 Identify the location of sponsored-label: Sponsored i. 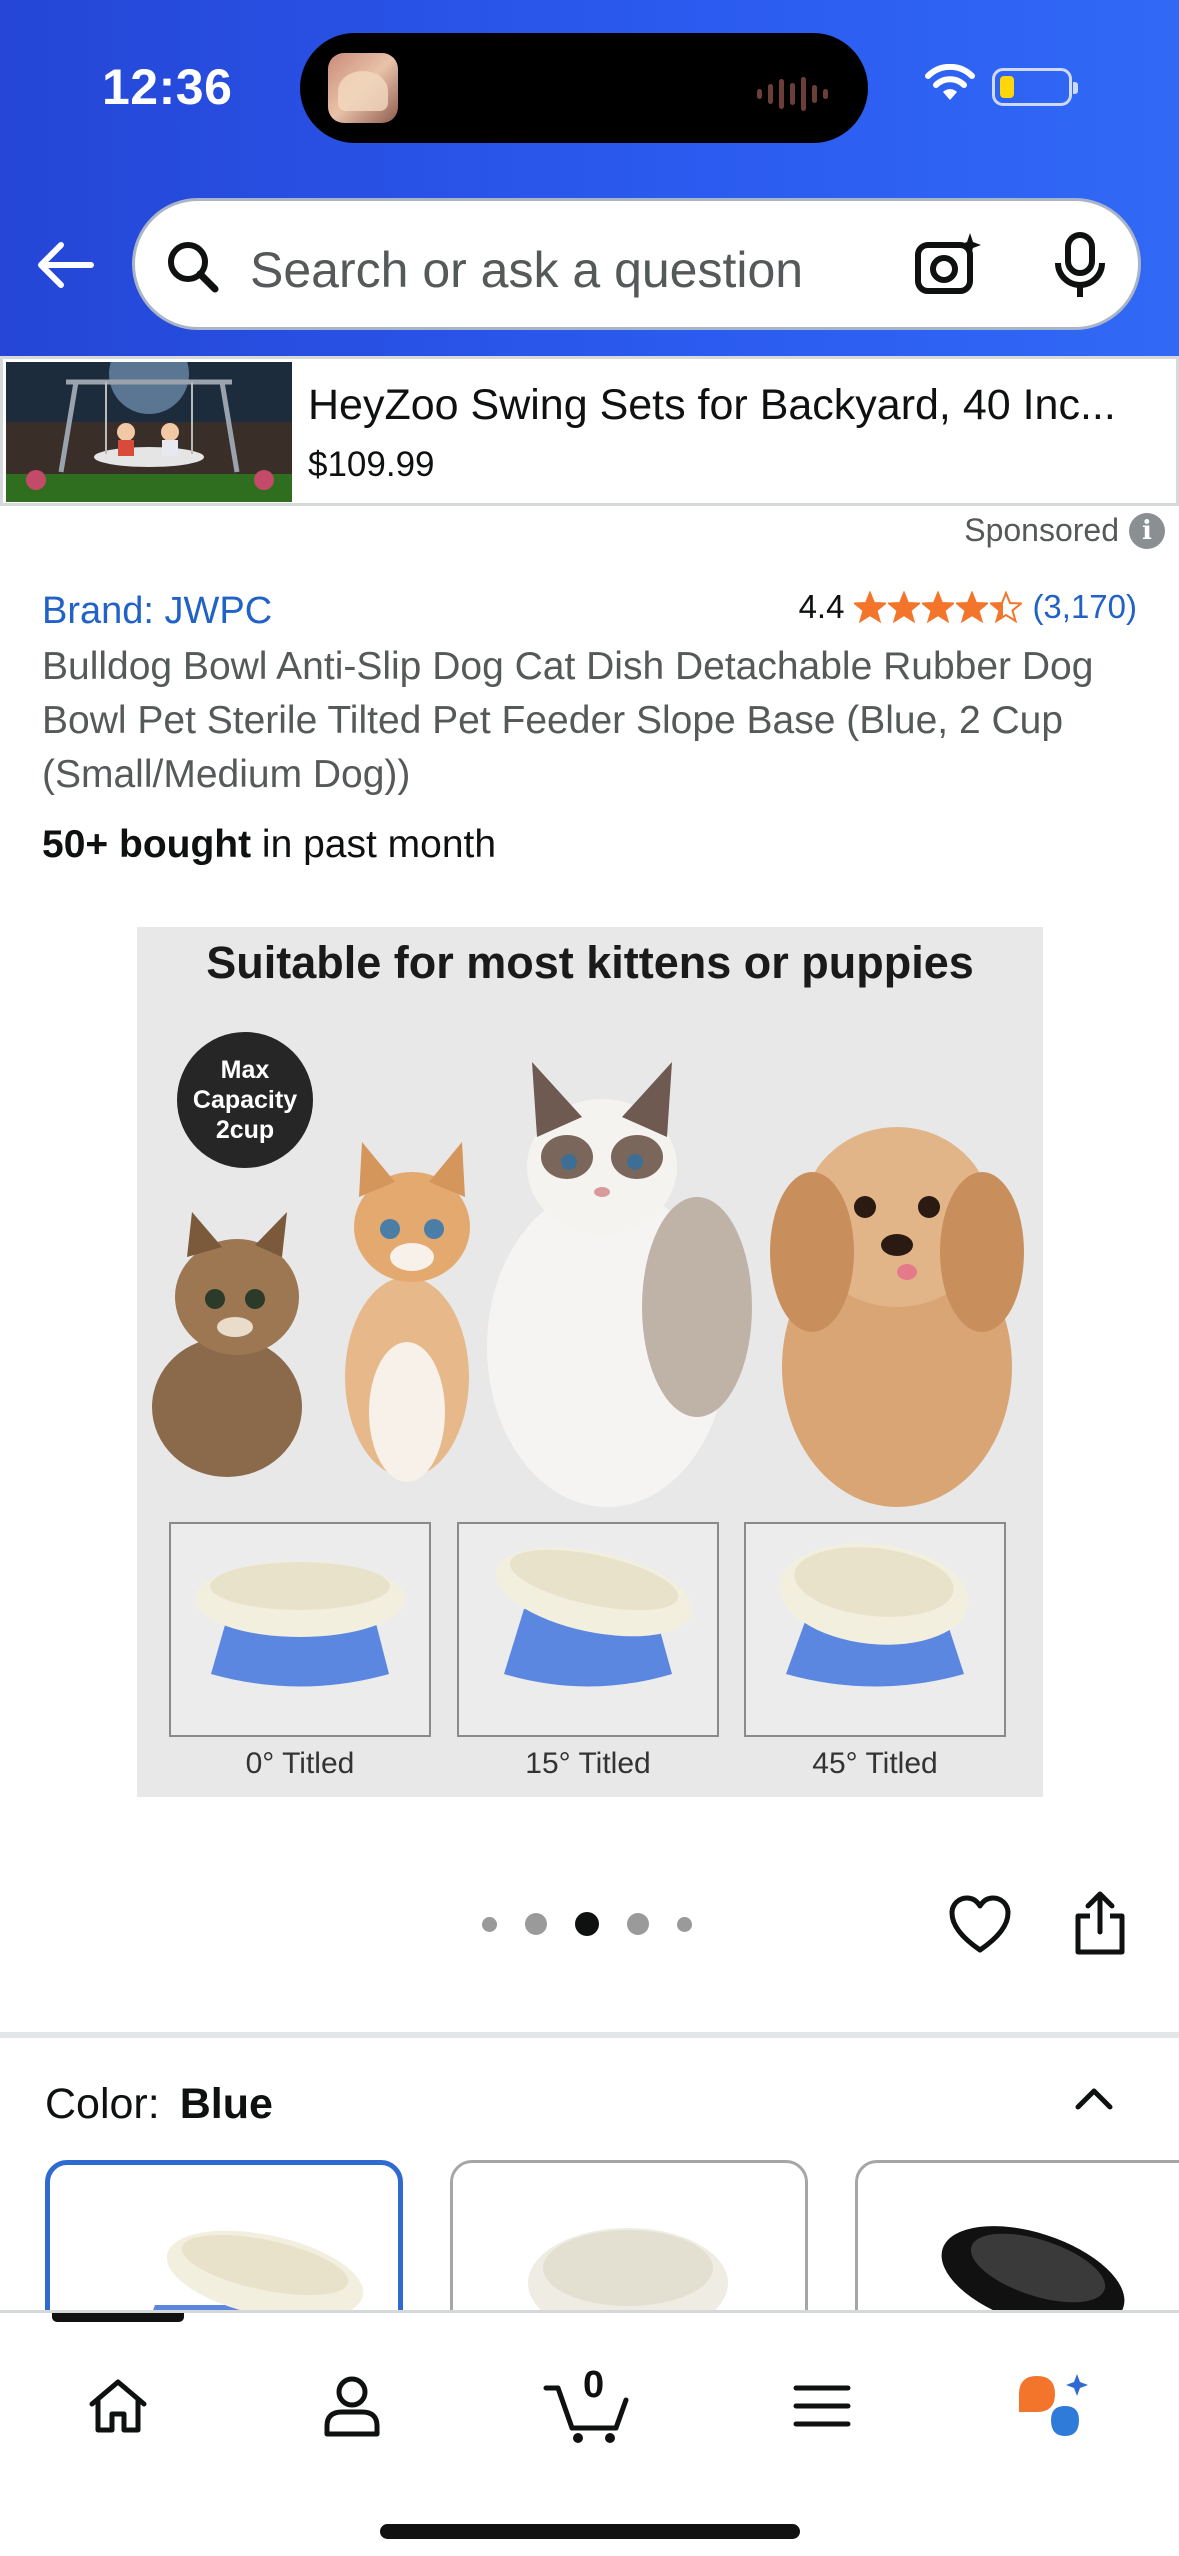
(1064, 530).